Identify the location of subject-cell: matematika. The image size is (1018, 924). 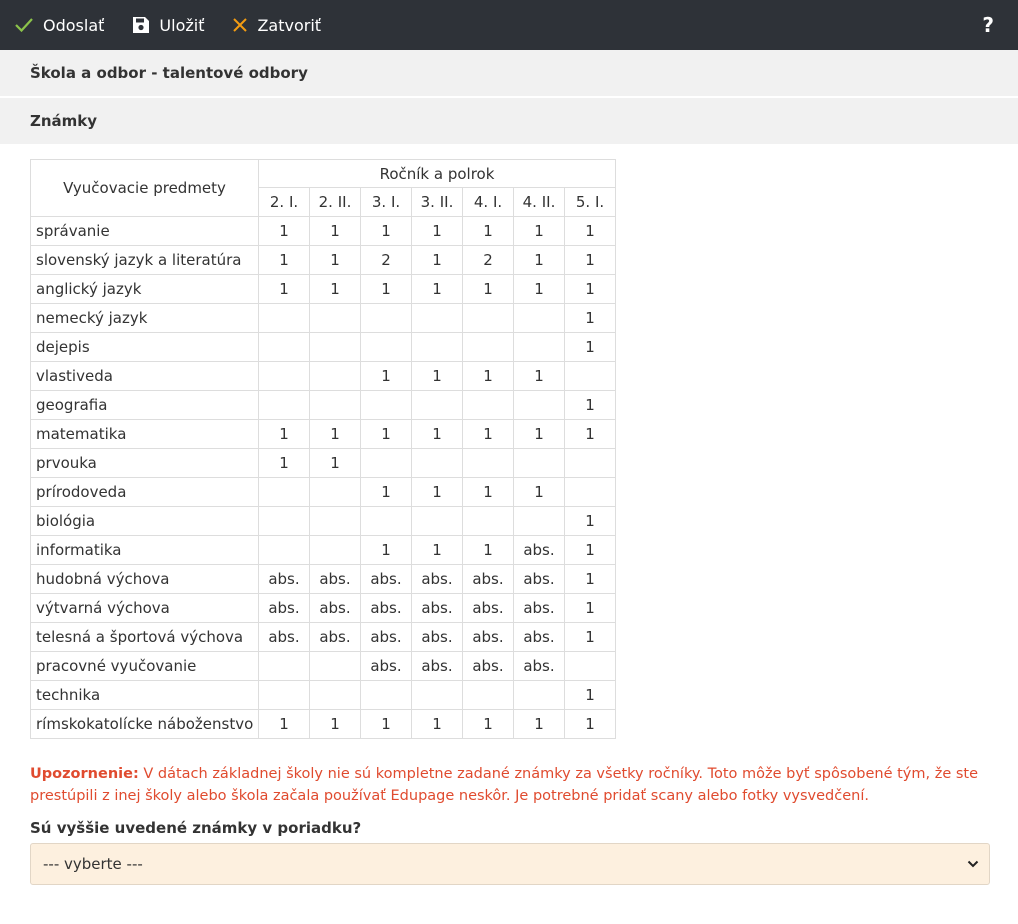
(144, 434).